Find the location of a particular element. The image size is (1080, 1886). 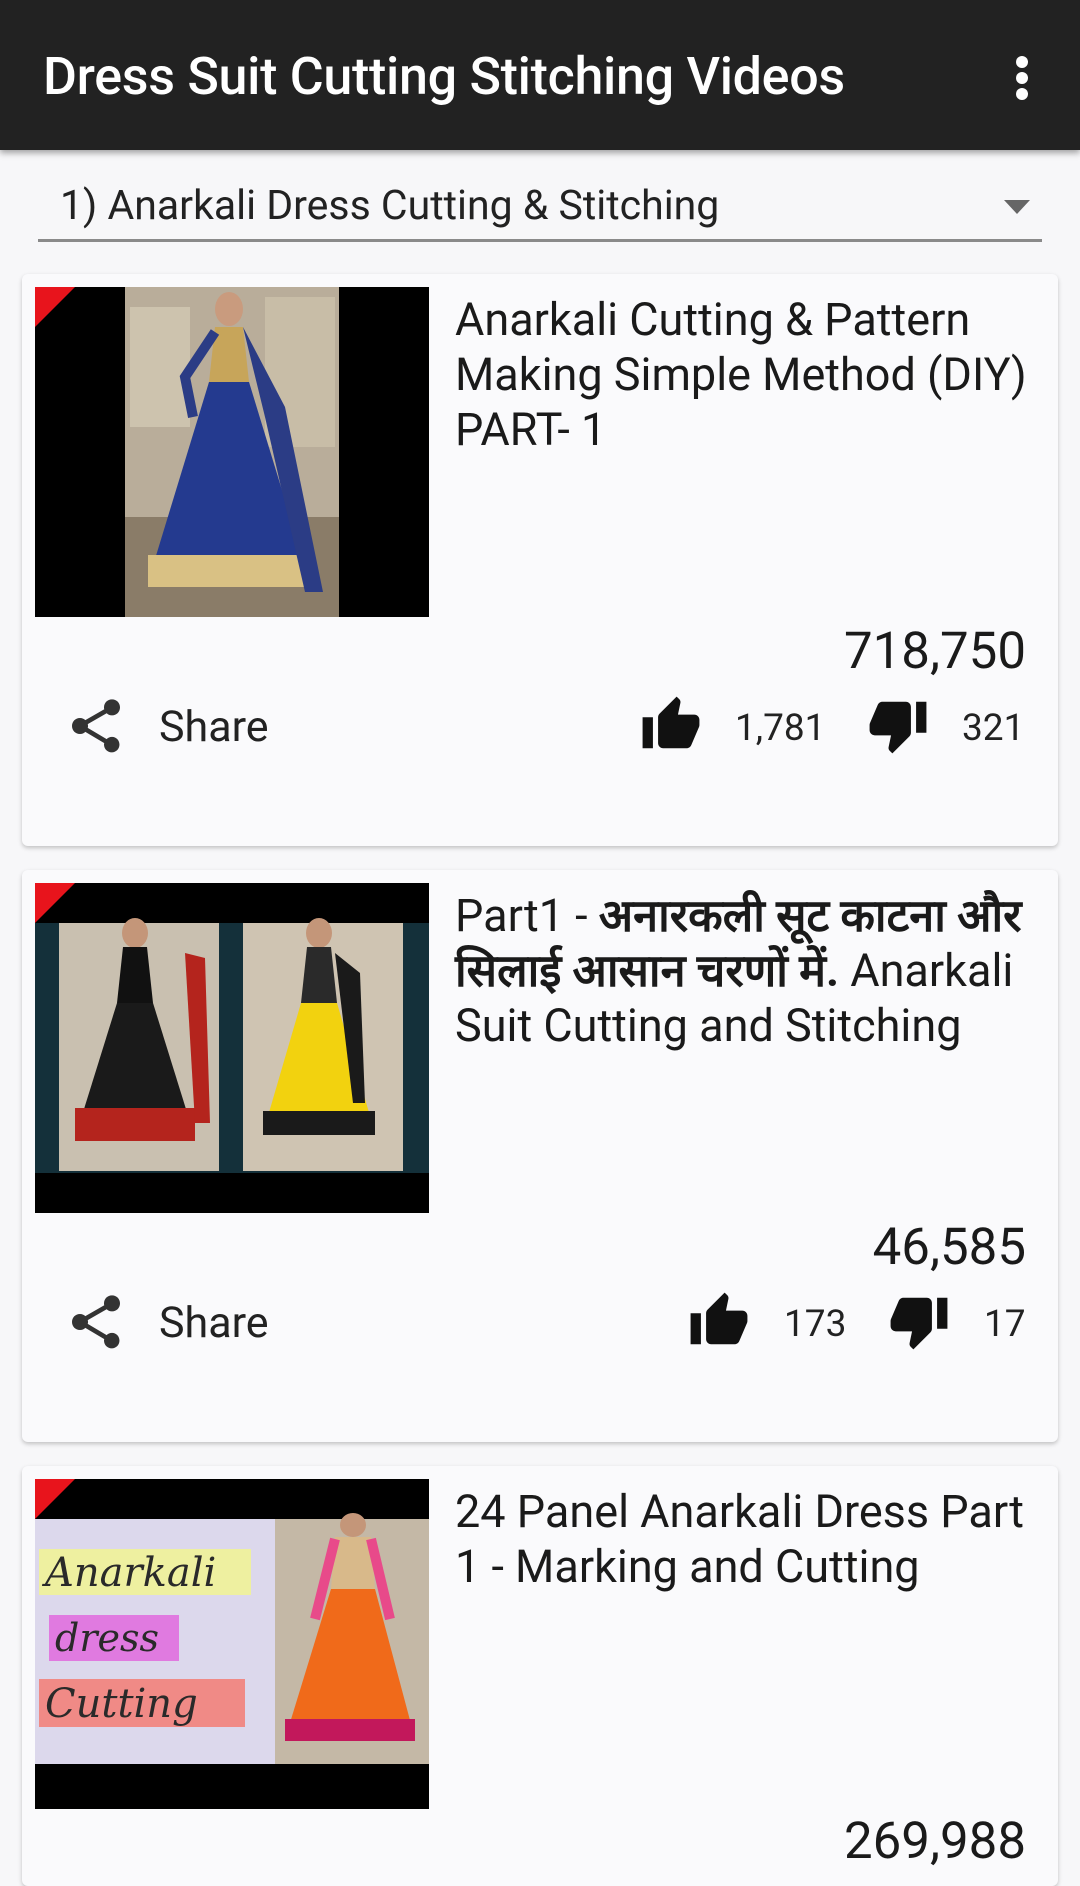

thumb-word-2: dress is located at coordinates (107, 1638).